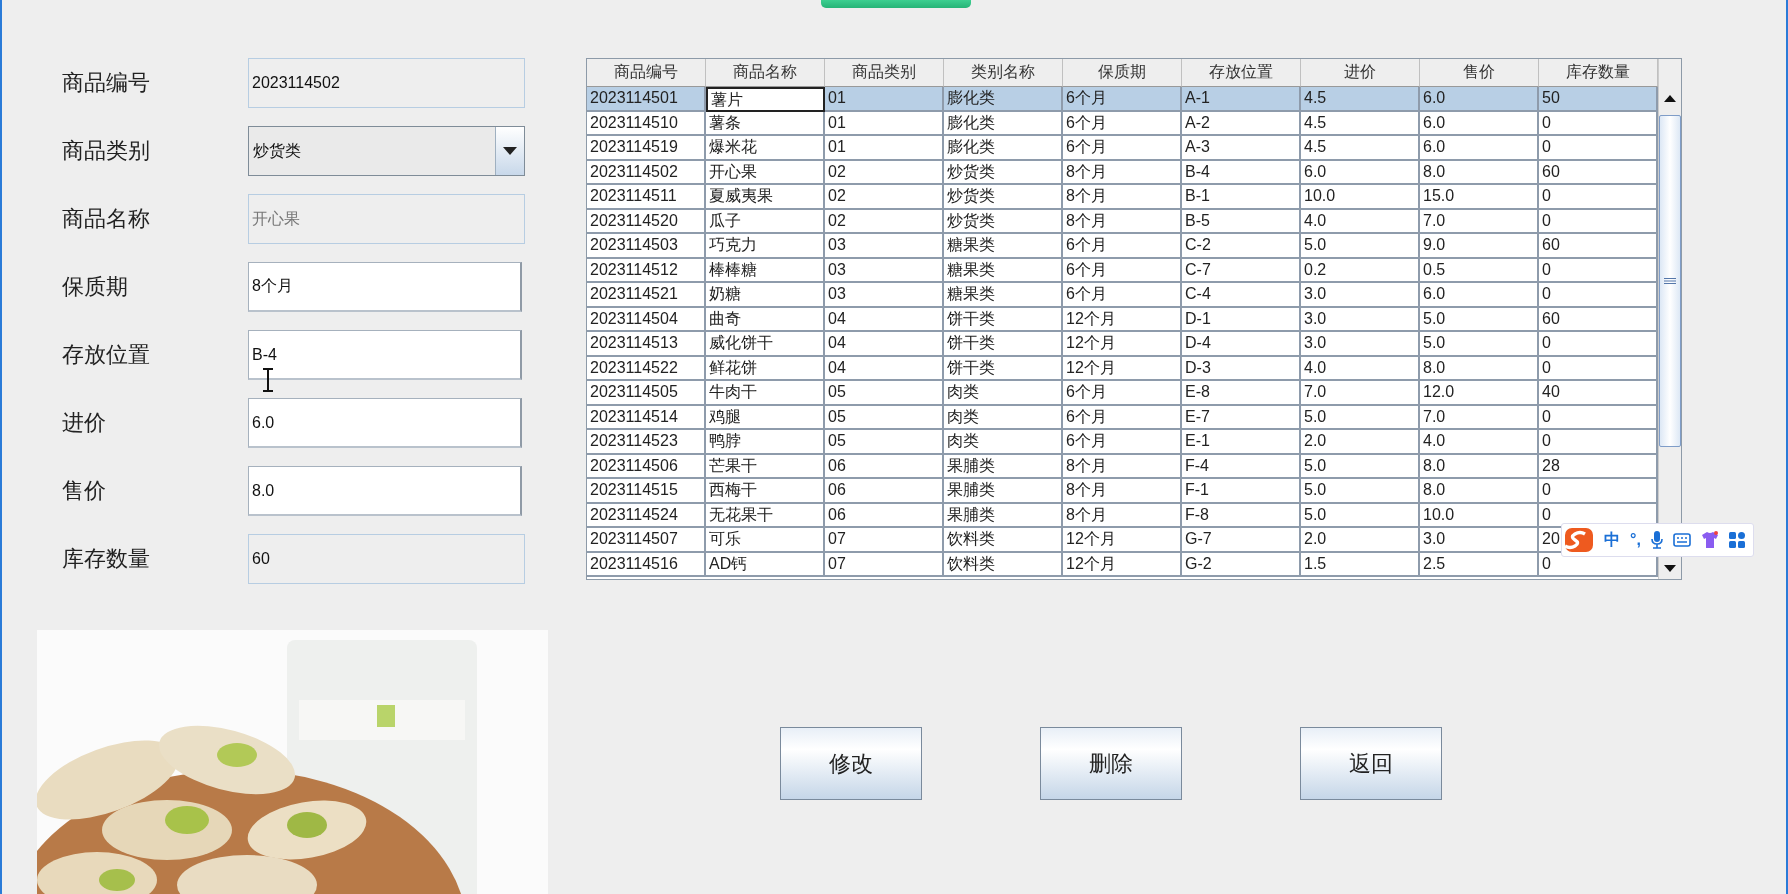 The image size is (1788, 894). I want to click on table-cell: 无花果干, so click(765, 515).